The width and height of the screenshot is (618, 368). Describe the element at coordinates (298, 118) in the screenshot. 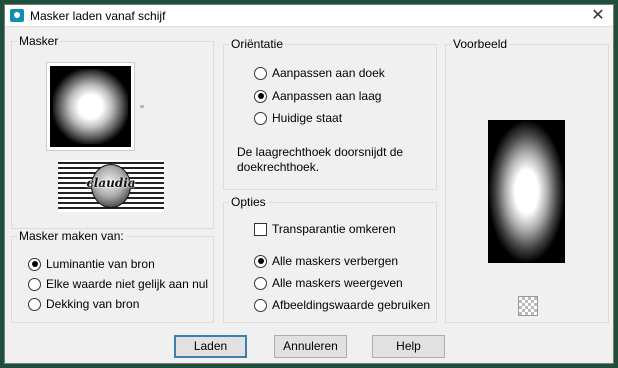

I see `orientation-option-current-state: Huidige staat` at that location.